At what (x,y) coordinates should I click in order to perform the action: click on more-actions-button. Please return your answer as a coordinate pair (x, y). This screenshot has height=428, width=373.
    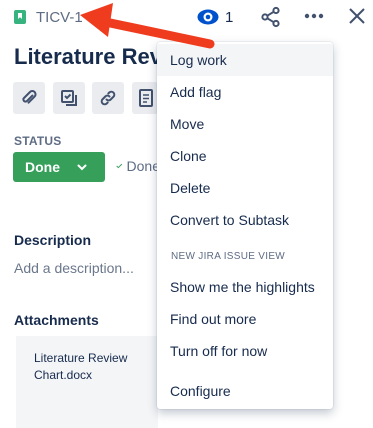
    Looking at the image, I should click on (314, 16).